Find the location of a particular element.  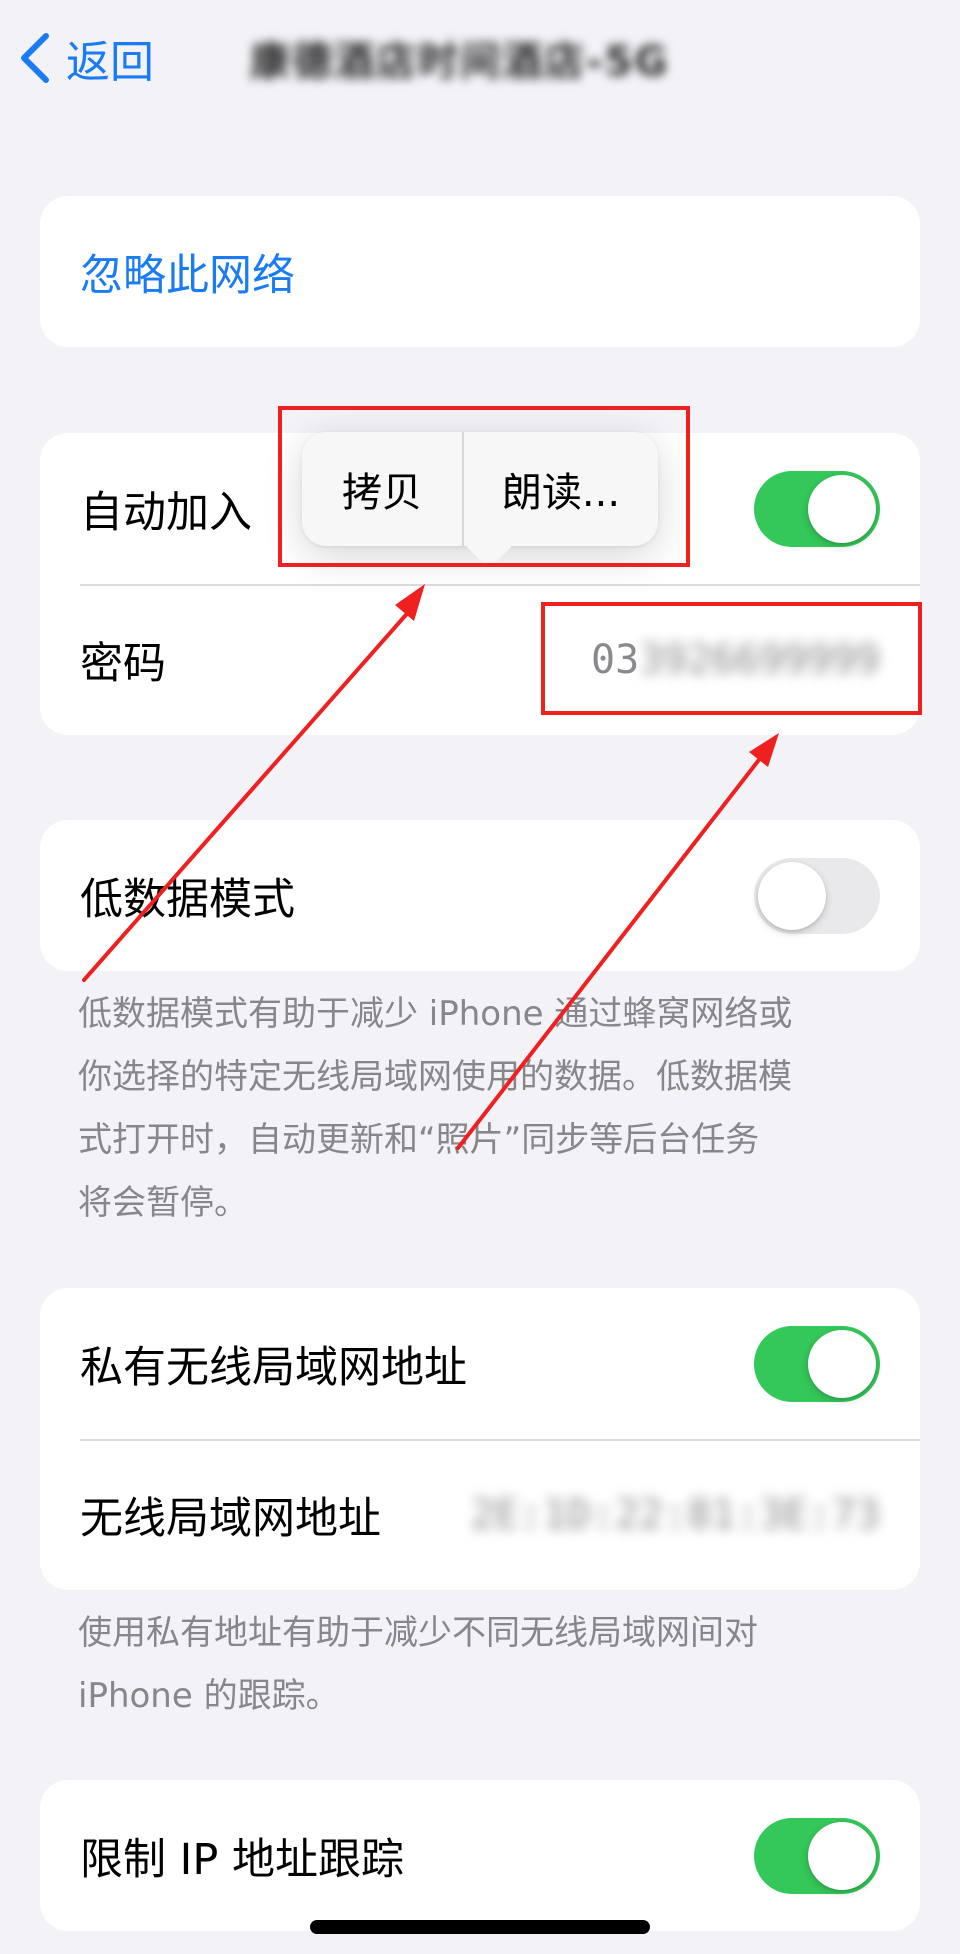

footer-line: 式打开时，自动更新和“照片”同步等后台任务 is located at coordinates (419, 1140).